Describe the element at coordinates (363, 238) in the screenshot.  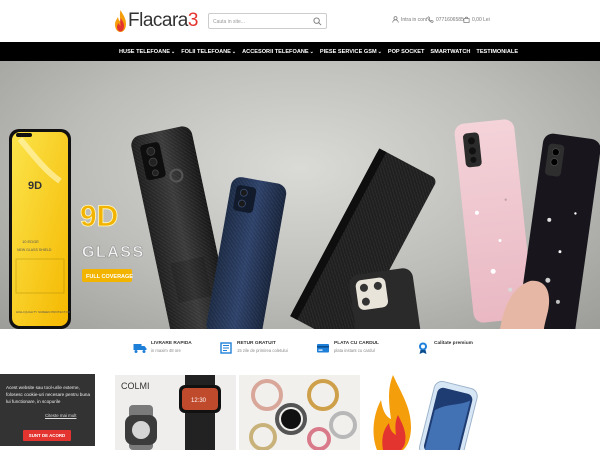
I see `book-flip-case-image` at that location.